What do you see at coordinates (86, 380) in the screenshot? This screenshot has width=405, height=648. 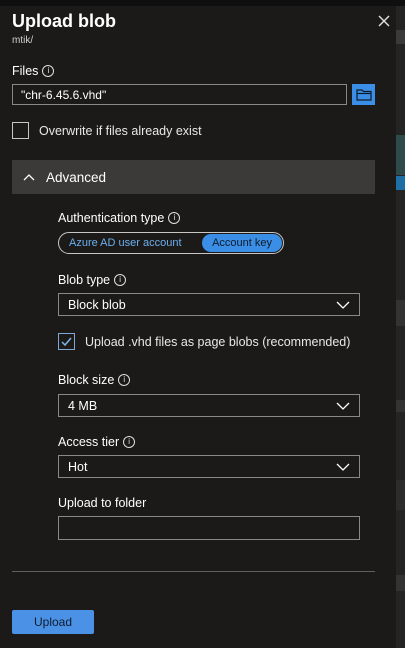 I see `block-size-label: Block size` at bounding box center [86, 380].